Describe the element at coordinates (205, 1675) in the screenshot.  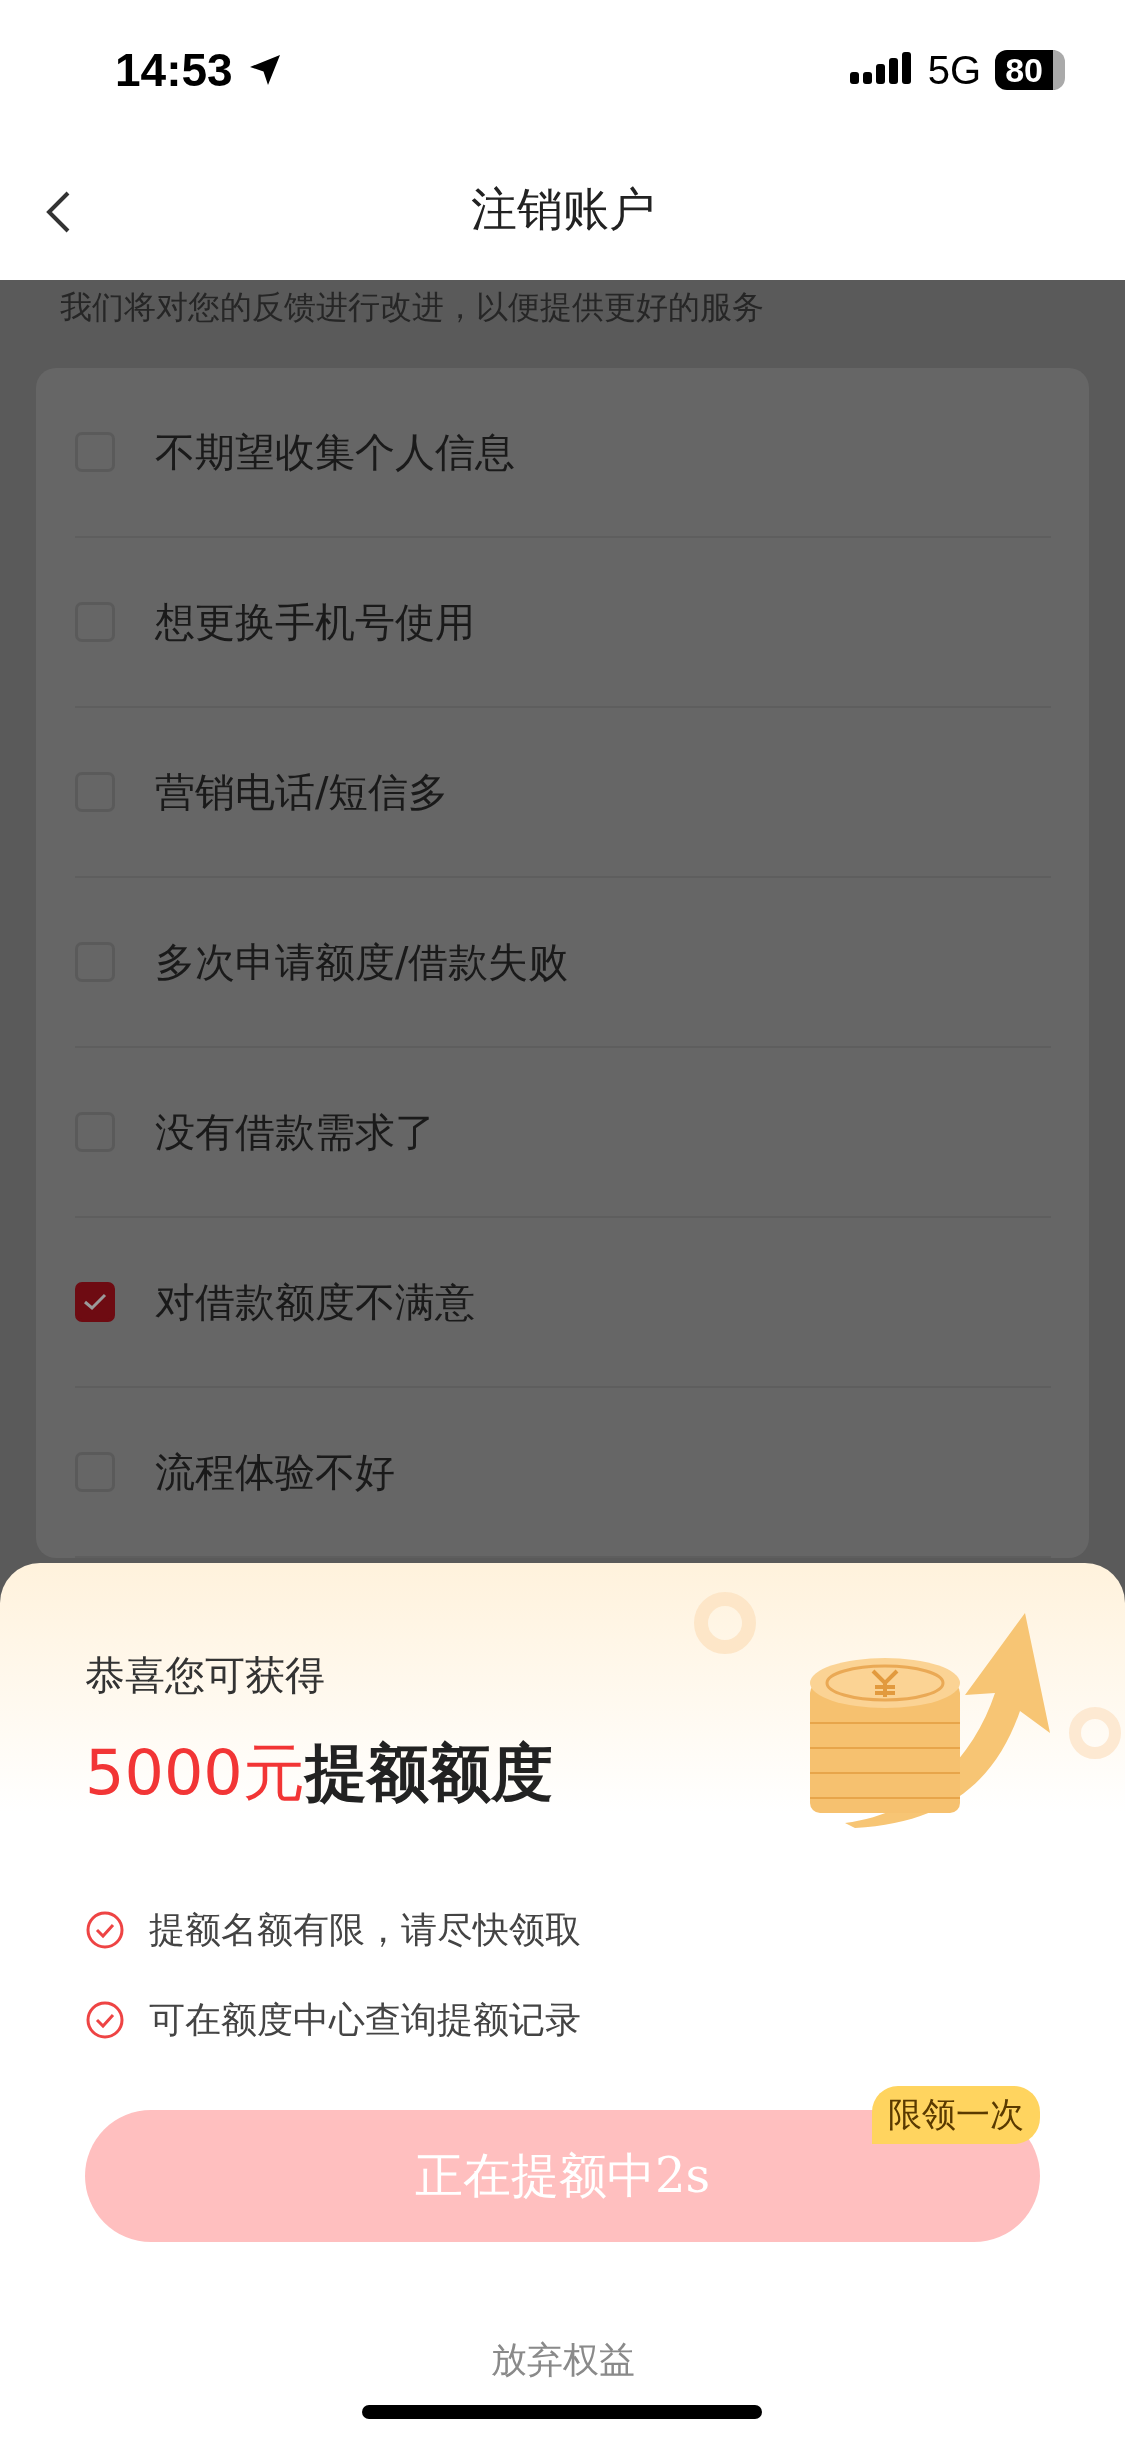
I see `greeting-text: 恭喜您可获得` at that location.